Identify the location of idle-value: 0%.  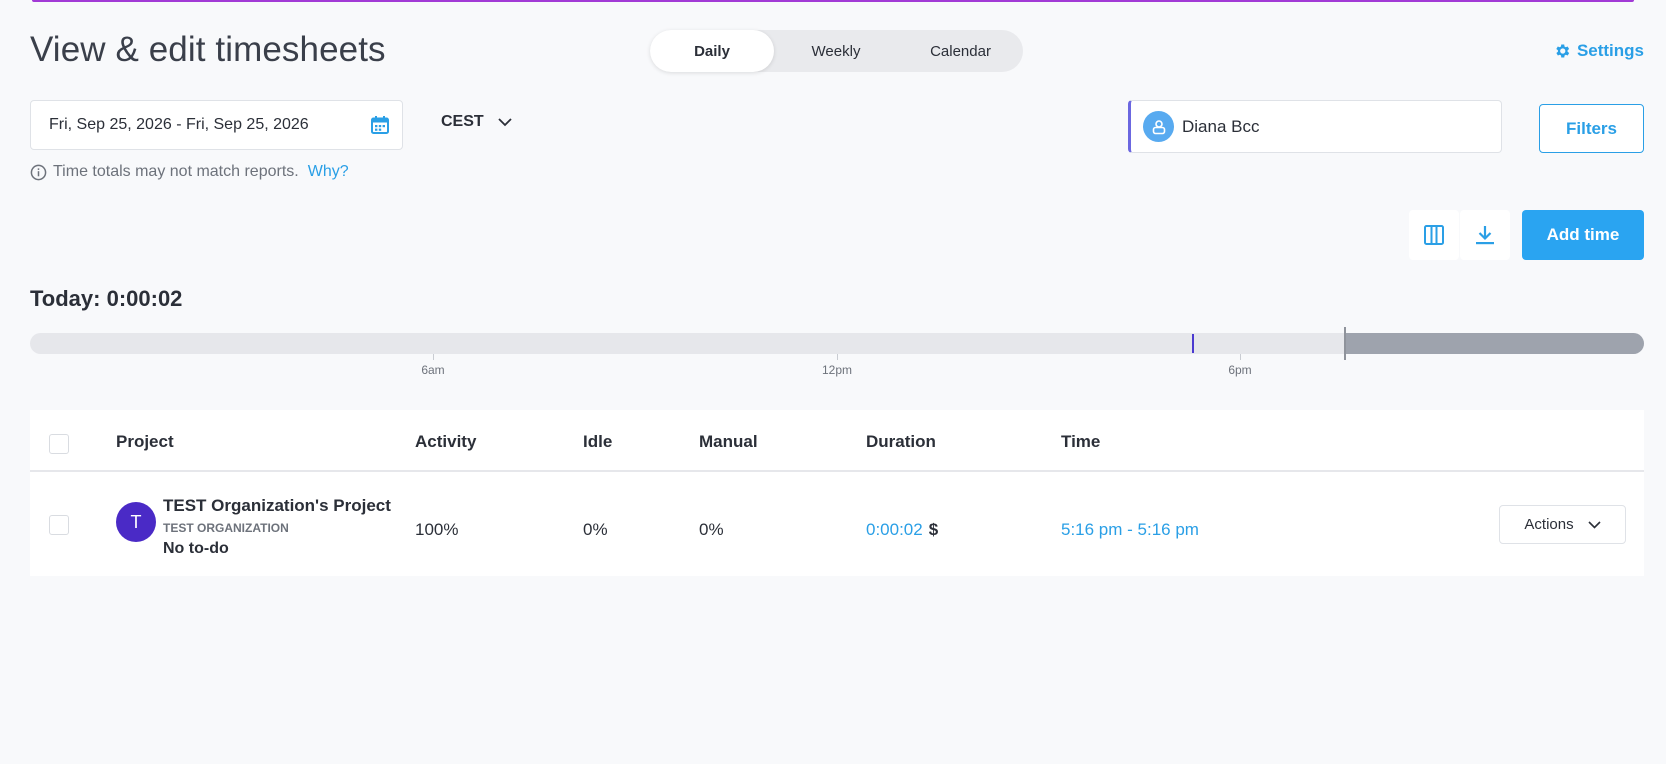
(595, 529).